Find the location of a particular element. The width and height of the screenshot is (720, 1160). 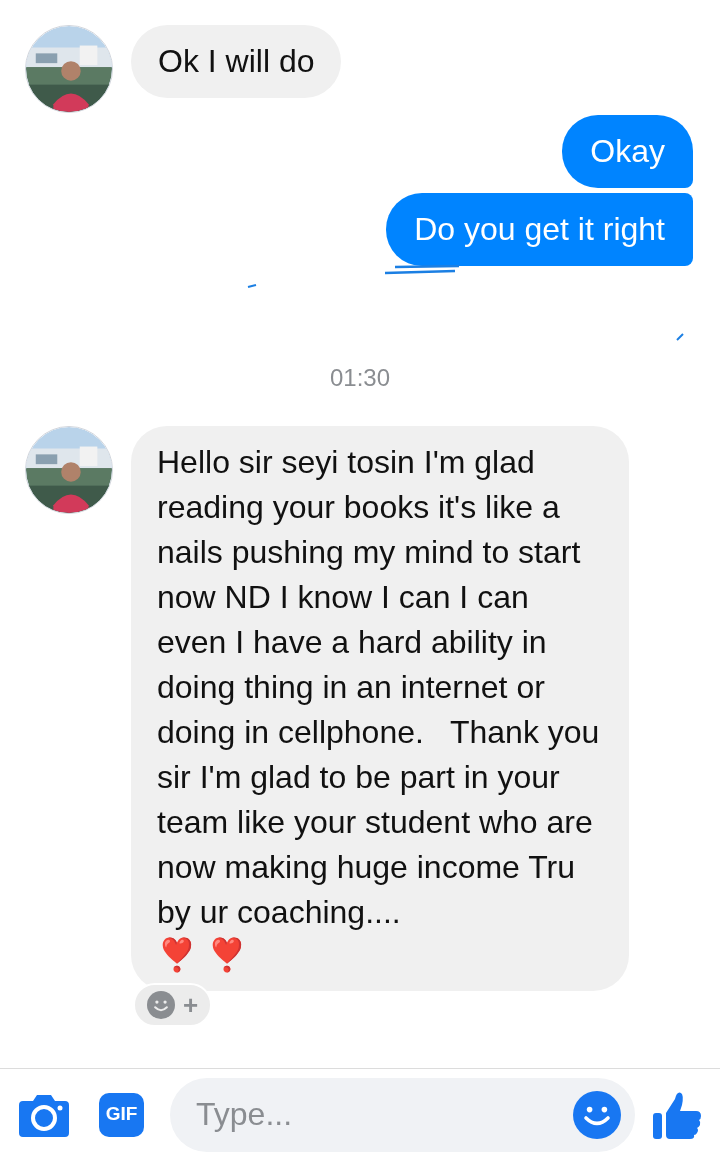

timestamp: 01:30 is located at coordinates (360, 378).